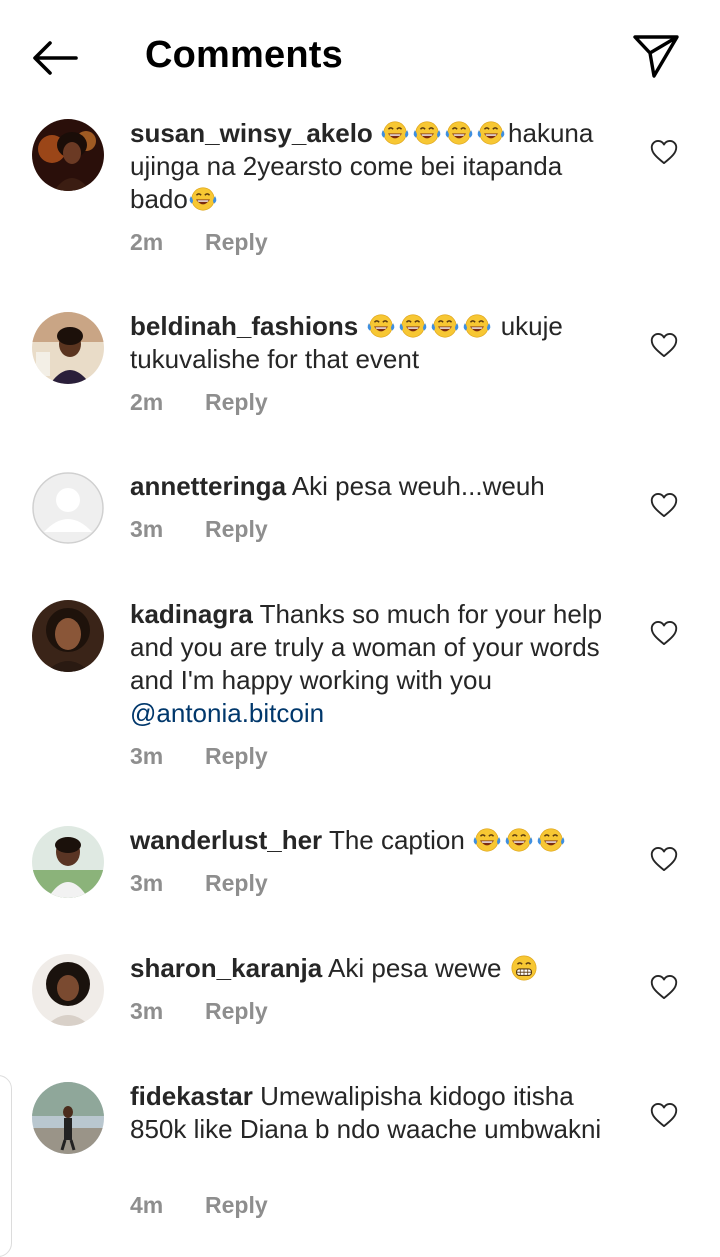  What do you see at coordinates (415, 968) in the screenshot?
I see `comment-body: Aki pesa wewe` at bounding box center [415, 968].